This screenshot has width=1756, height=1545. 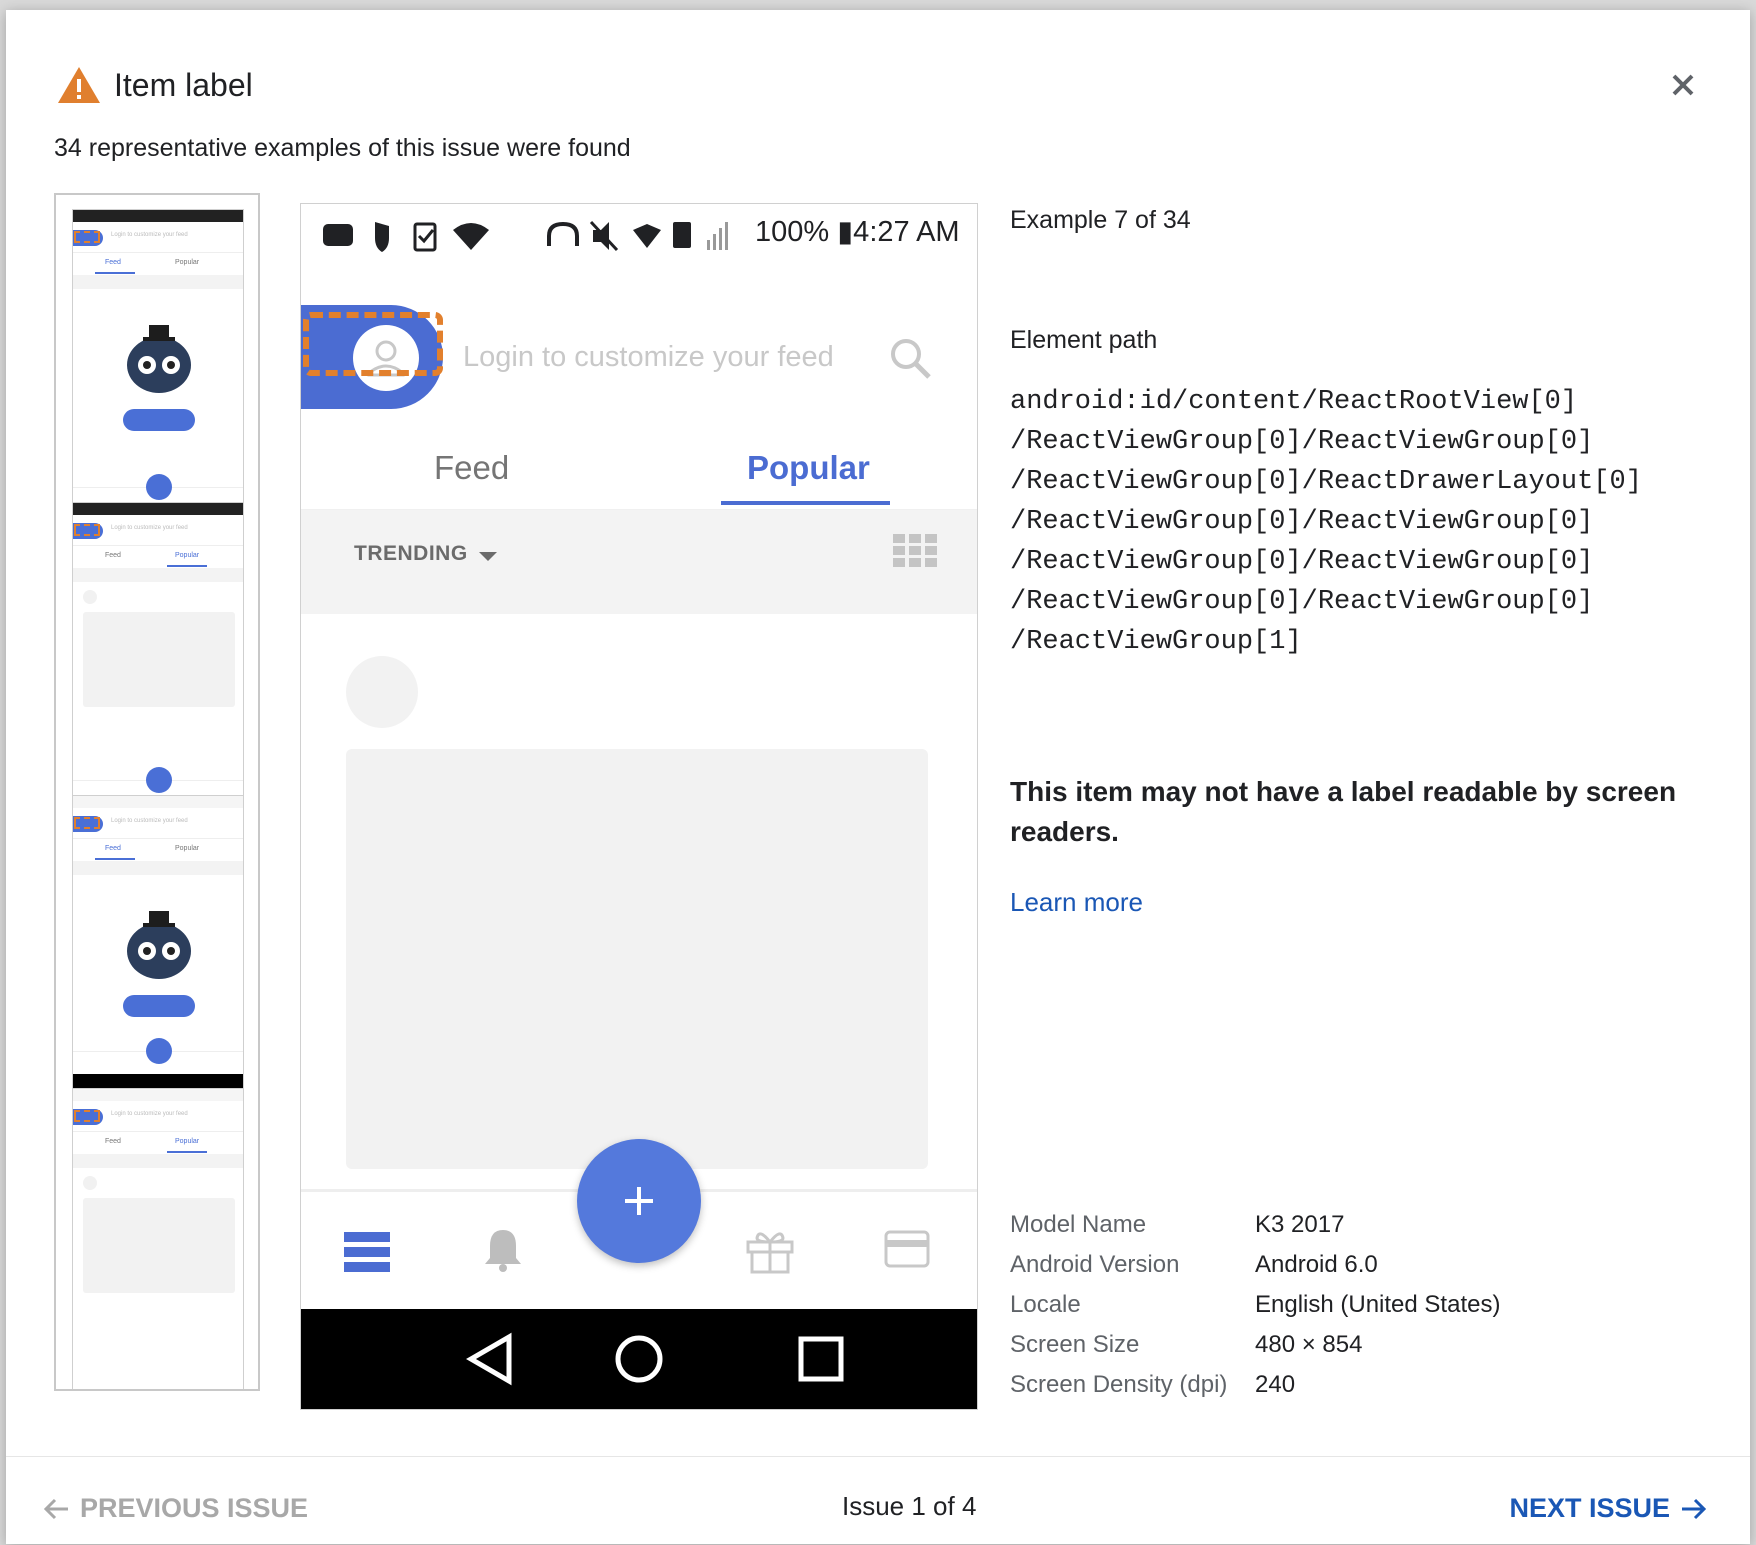 I want to click on dialog-footer: PREVIOUS ISSUE Issue 1 of 4 NEXT ISSUE, so click(x=878, y=1500).